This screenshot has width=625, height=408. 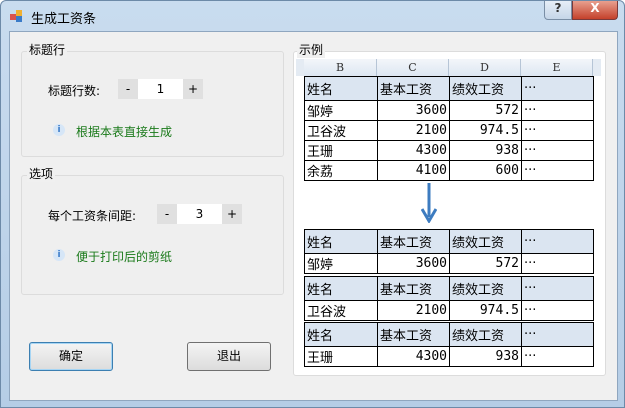 I want to click on ok-button: 确定, so click(x=71, y=356).